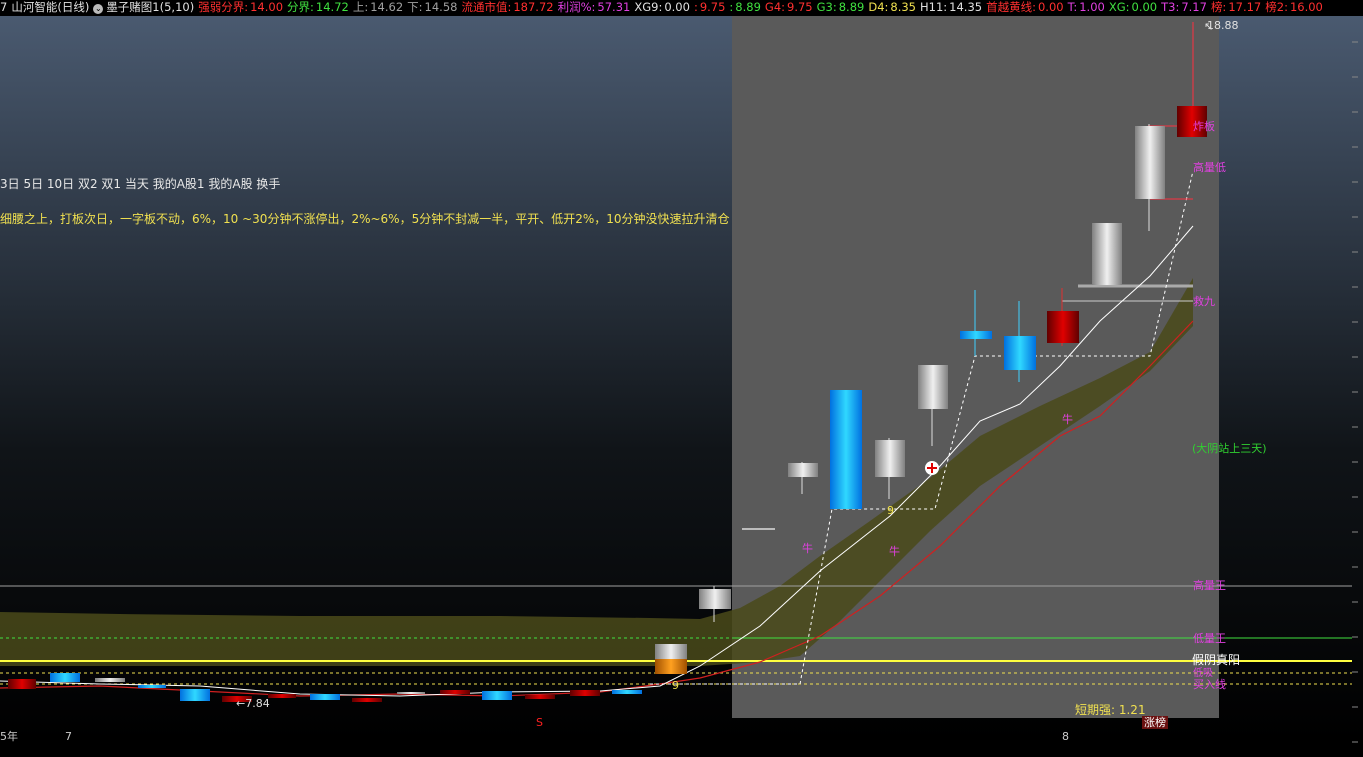 This screenshot has height=757, width=1363. What do you see at coordinates (1209, 684) in the screenshot?
I see `buy-line-label: 买入线` at bounding box center [1209, 684].